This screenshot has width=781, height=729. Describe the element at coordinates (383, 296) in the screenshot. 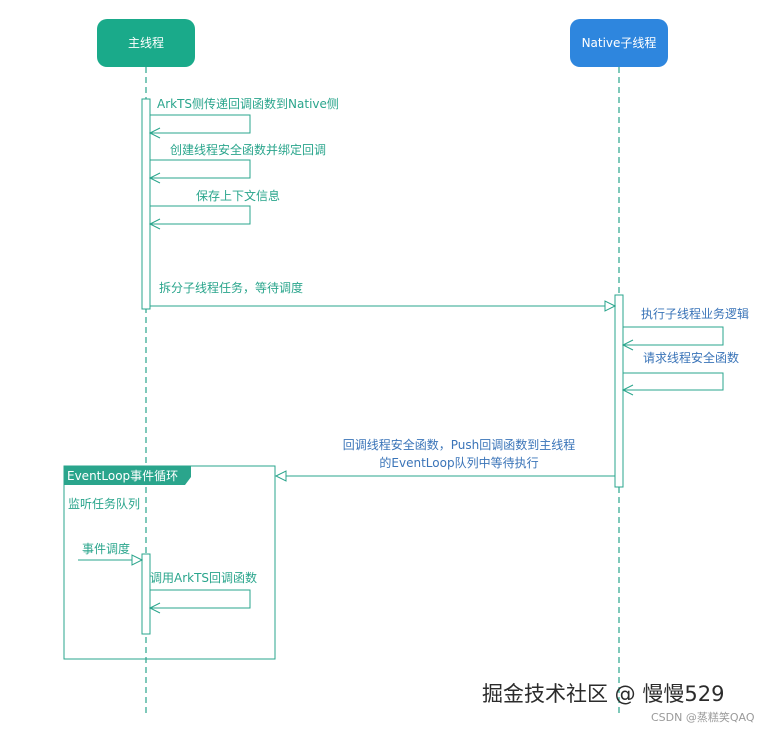

I see `message-split-task: 拆分子线程任务，等待调度` at that location.